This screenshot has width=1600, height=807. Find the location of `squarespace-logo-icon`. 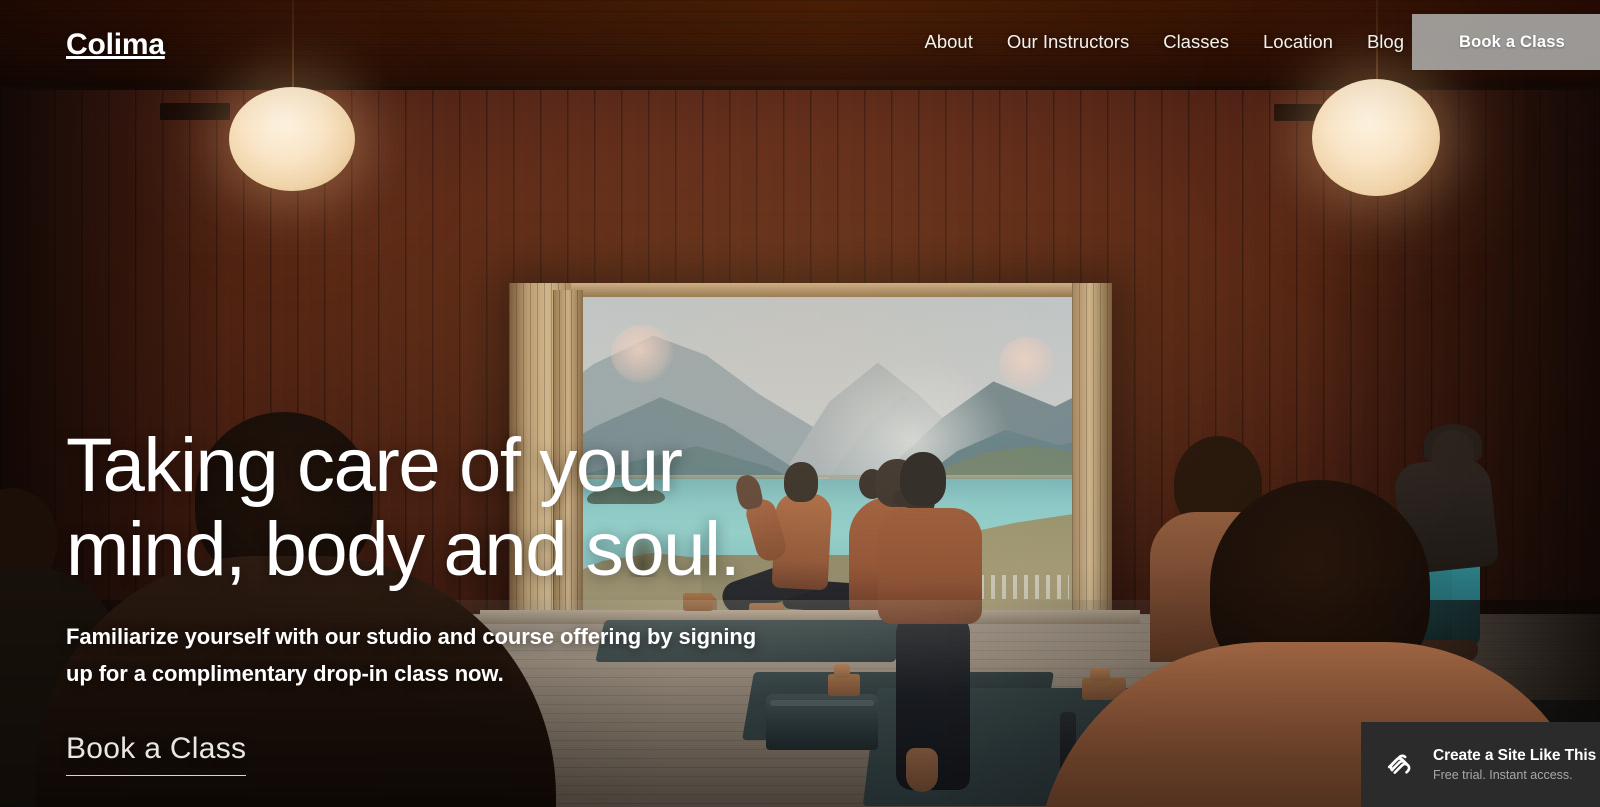

squarespace-logo-icon is located at coordinates (1400, 765).